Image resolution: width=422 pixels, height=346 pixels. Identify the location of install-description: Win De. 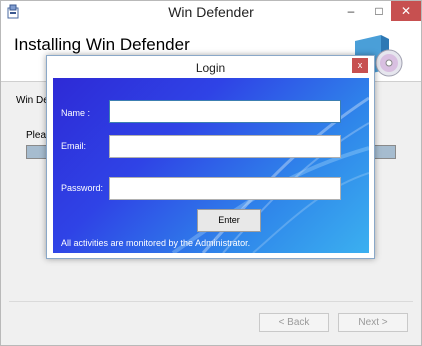
(32, 100).